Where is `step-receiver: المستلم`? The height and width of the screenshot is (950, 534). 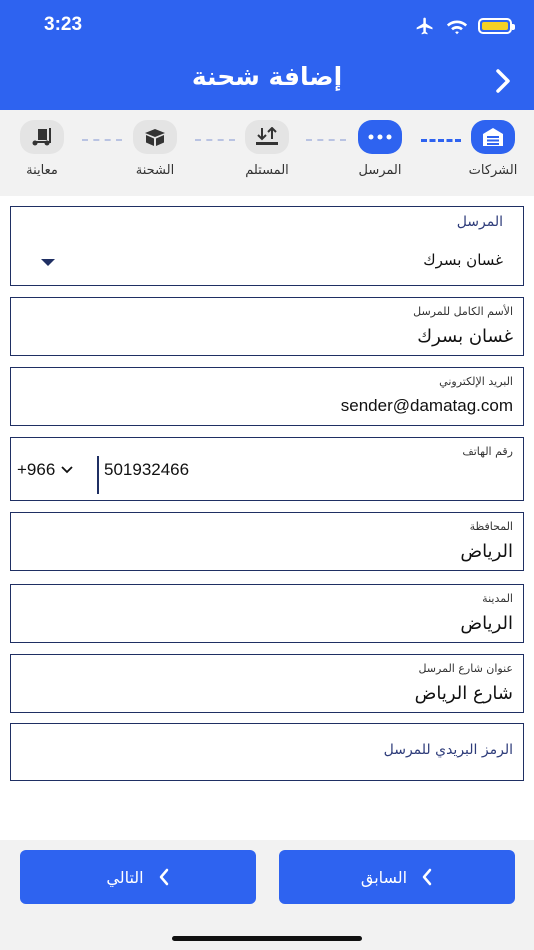
step-receiver: المستلم is located at coordinates (267, 149).